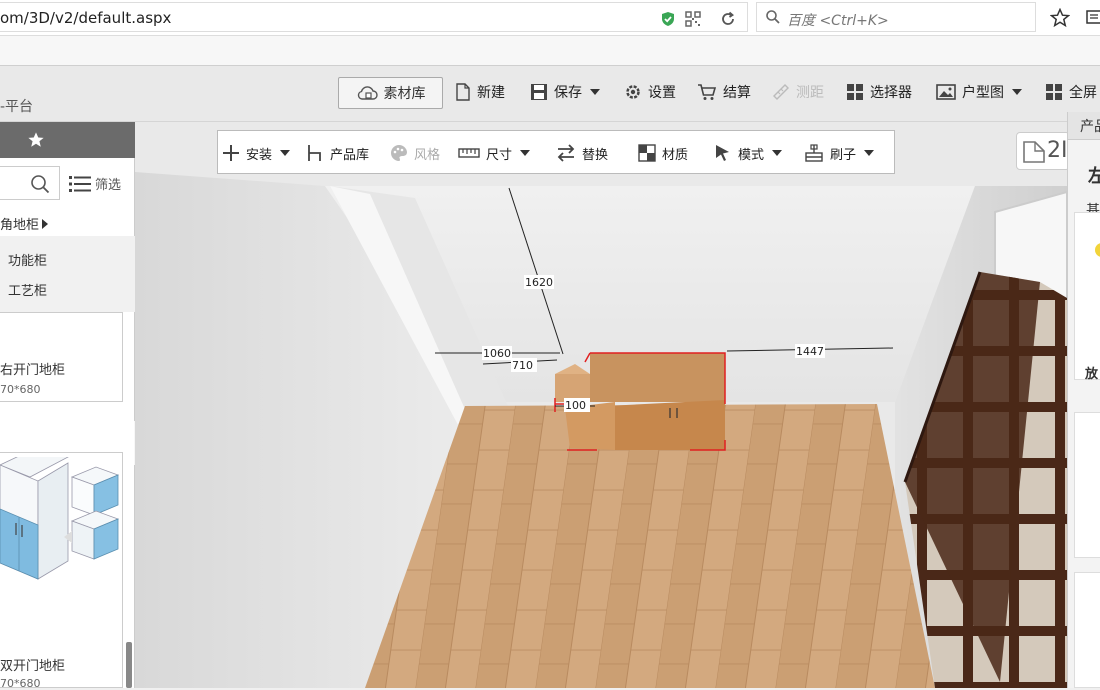 The image size is (1100, 690). Describe the element at coordinates (350, 155) in the screenshot. I see `product-library-label: 产品库` at that location.